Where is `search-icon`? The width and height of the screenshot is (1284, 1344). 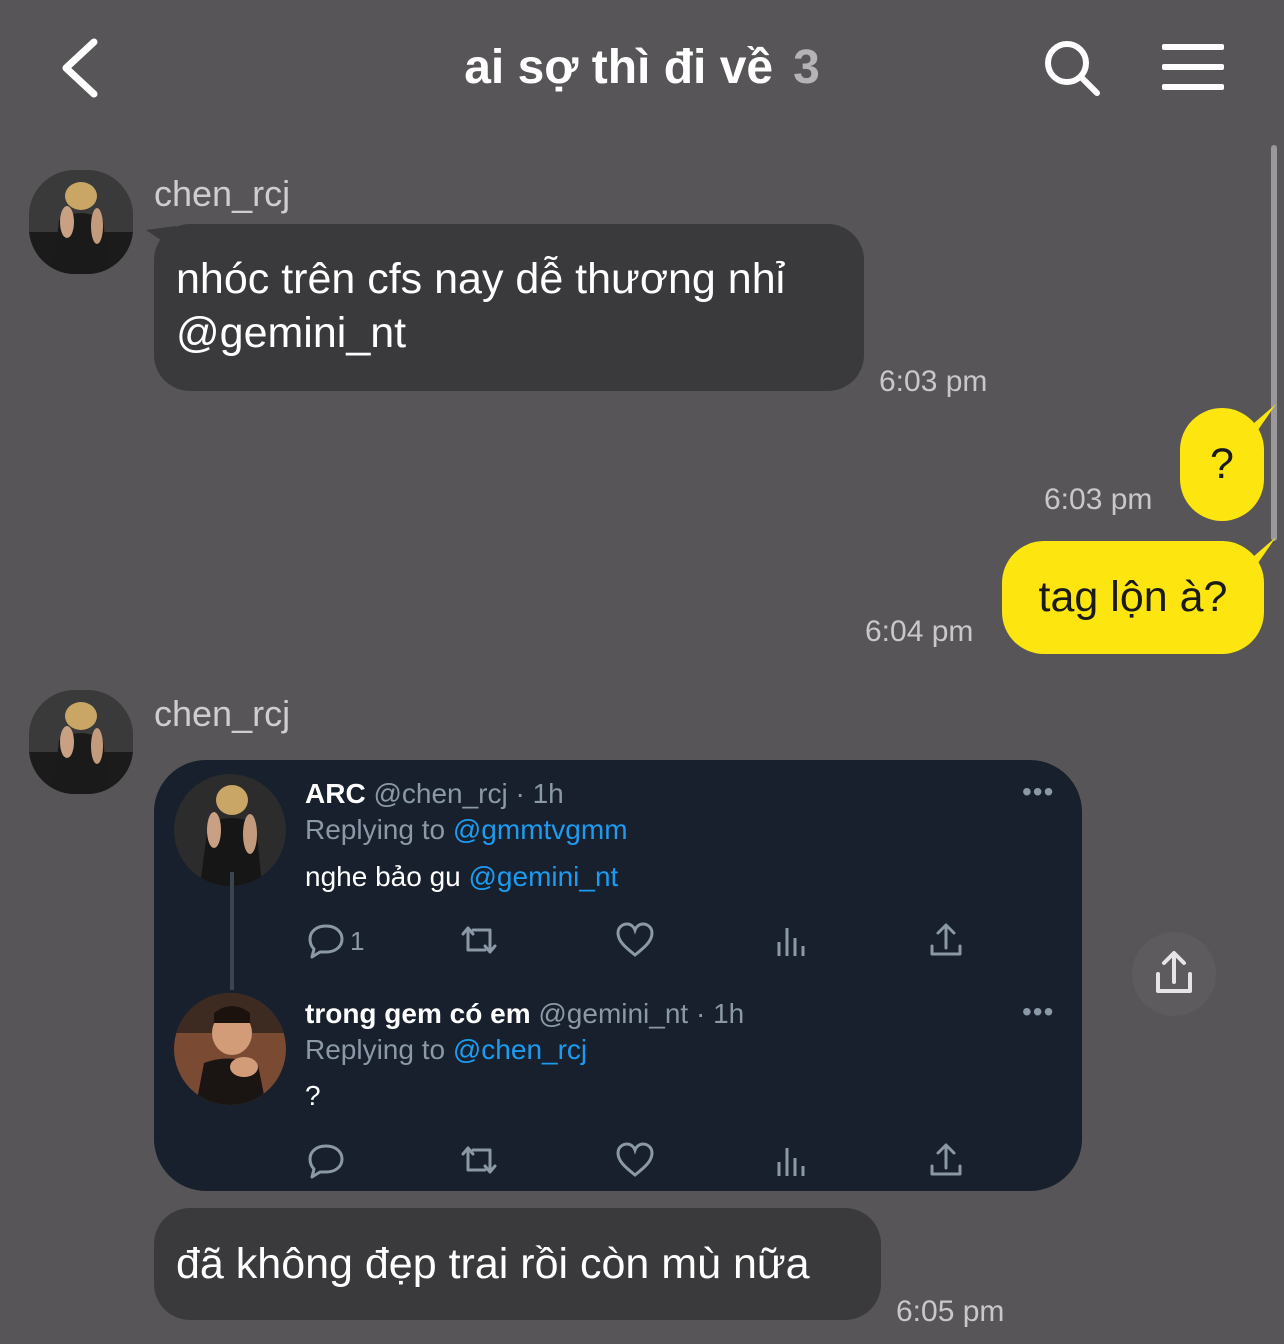 search-icon is located at coordinates (1072, 68).